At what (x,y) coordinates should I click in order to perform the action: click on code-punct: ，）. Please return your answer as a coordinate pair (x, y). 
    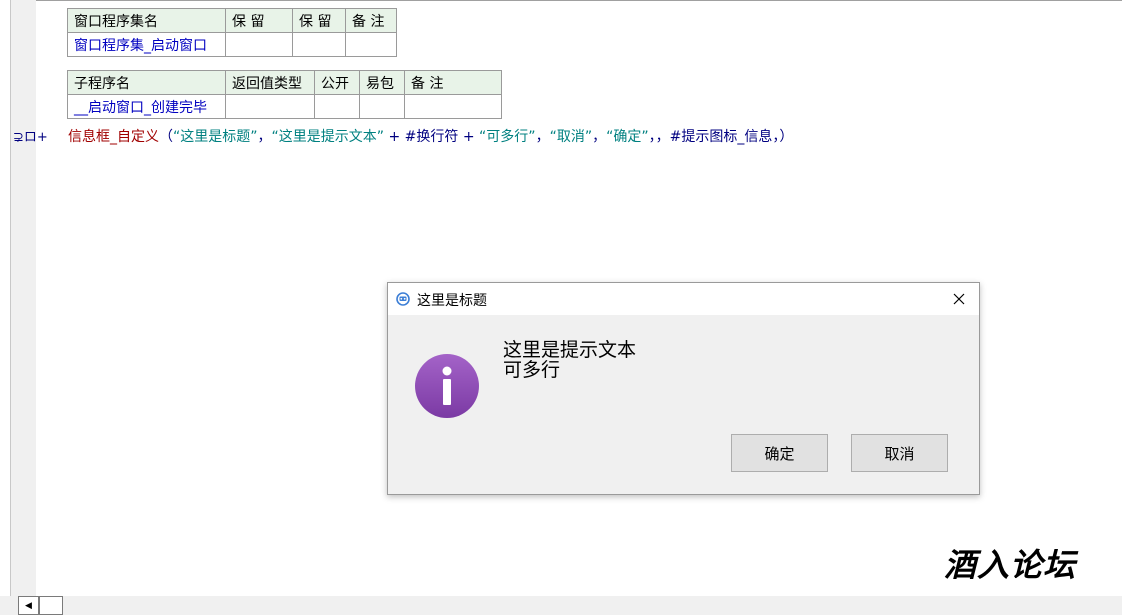
    Looking at the image, I should click on (783, 137).